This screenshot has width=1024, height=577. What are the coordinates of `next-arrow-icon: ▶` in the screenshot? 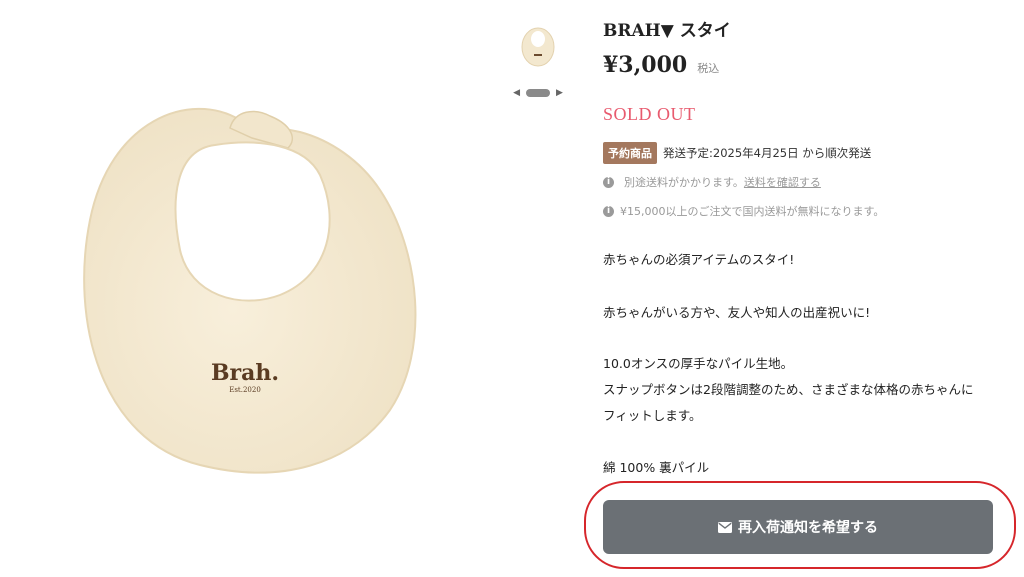 It's located at (559, 93).